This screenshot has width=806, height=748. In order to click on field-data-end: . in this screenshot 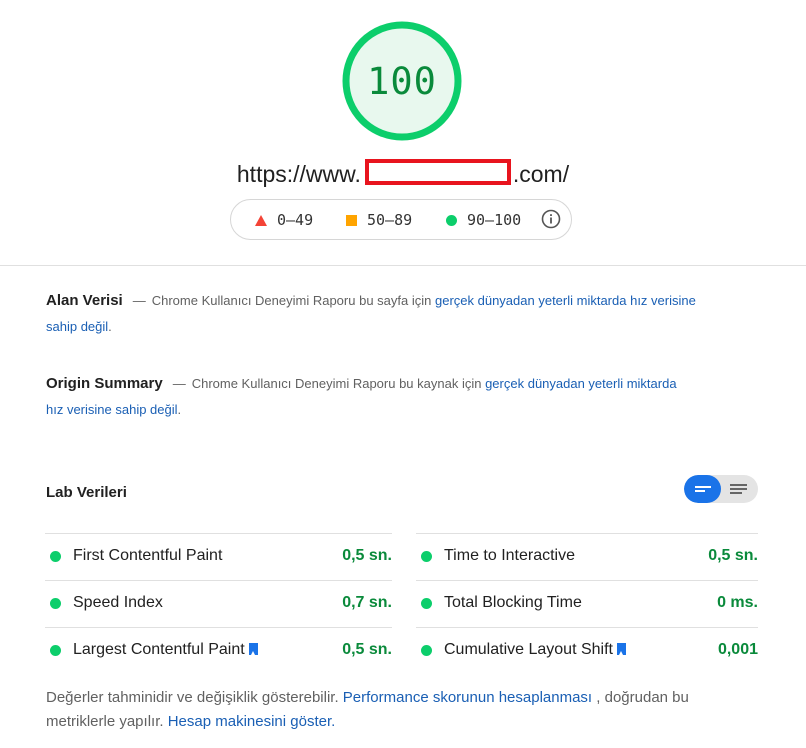, I will do `click(110, 326)`.